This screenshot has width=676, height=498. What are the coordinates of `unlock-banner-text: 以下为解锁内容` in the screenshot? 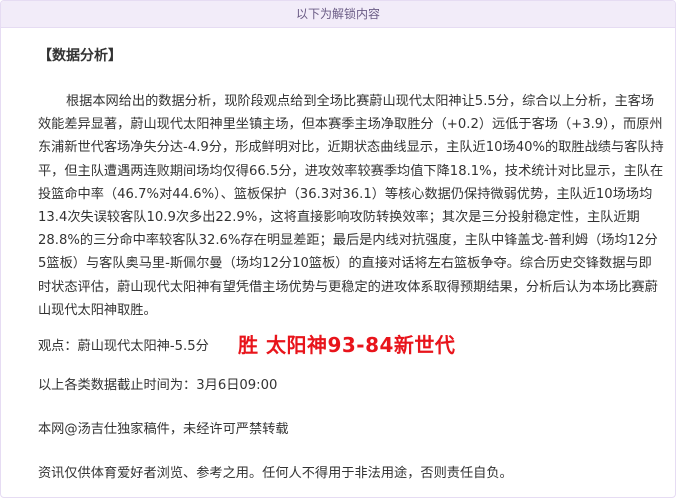 It's located at (337, 14).